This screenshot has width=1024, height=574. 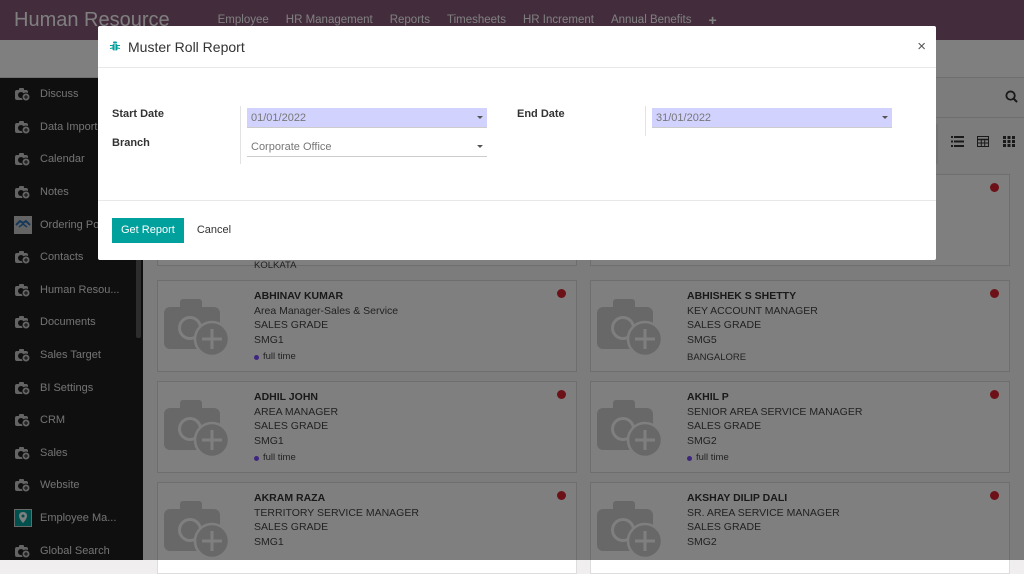 I want to click on bug-icon, so click(x=115, y=47).